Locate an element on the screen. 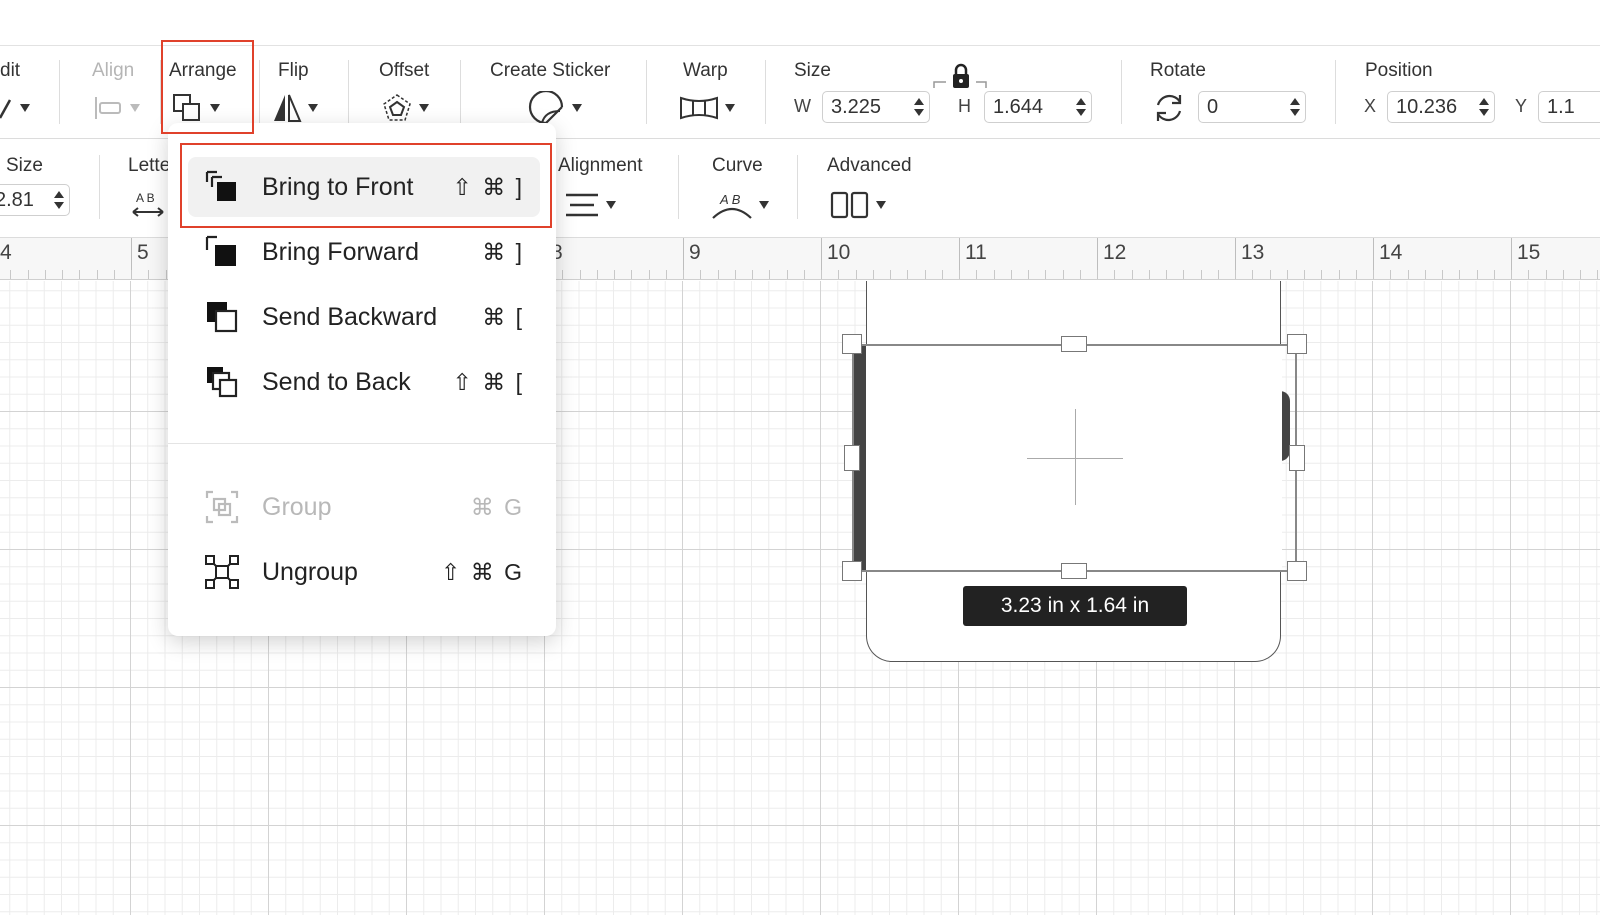 The width and height of the screenshot is (1600, 915). create-sticker-dropdown is located at coordinates (554, 108).